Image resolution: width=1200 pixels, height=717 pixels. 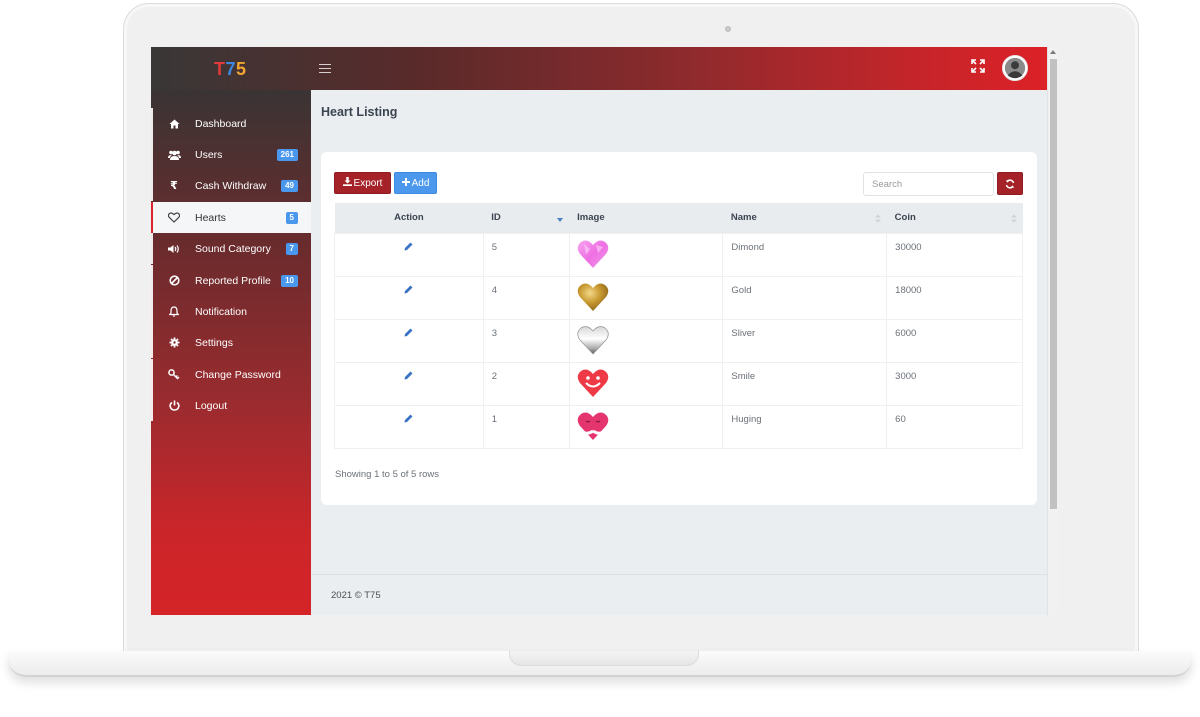 I want to click on count-badge: 49, so click(x=289, y=185).